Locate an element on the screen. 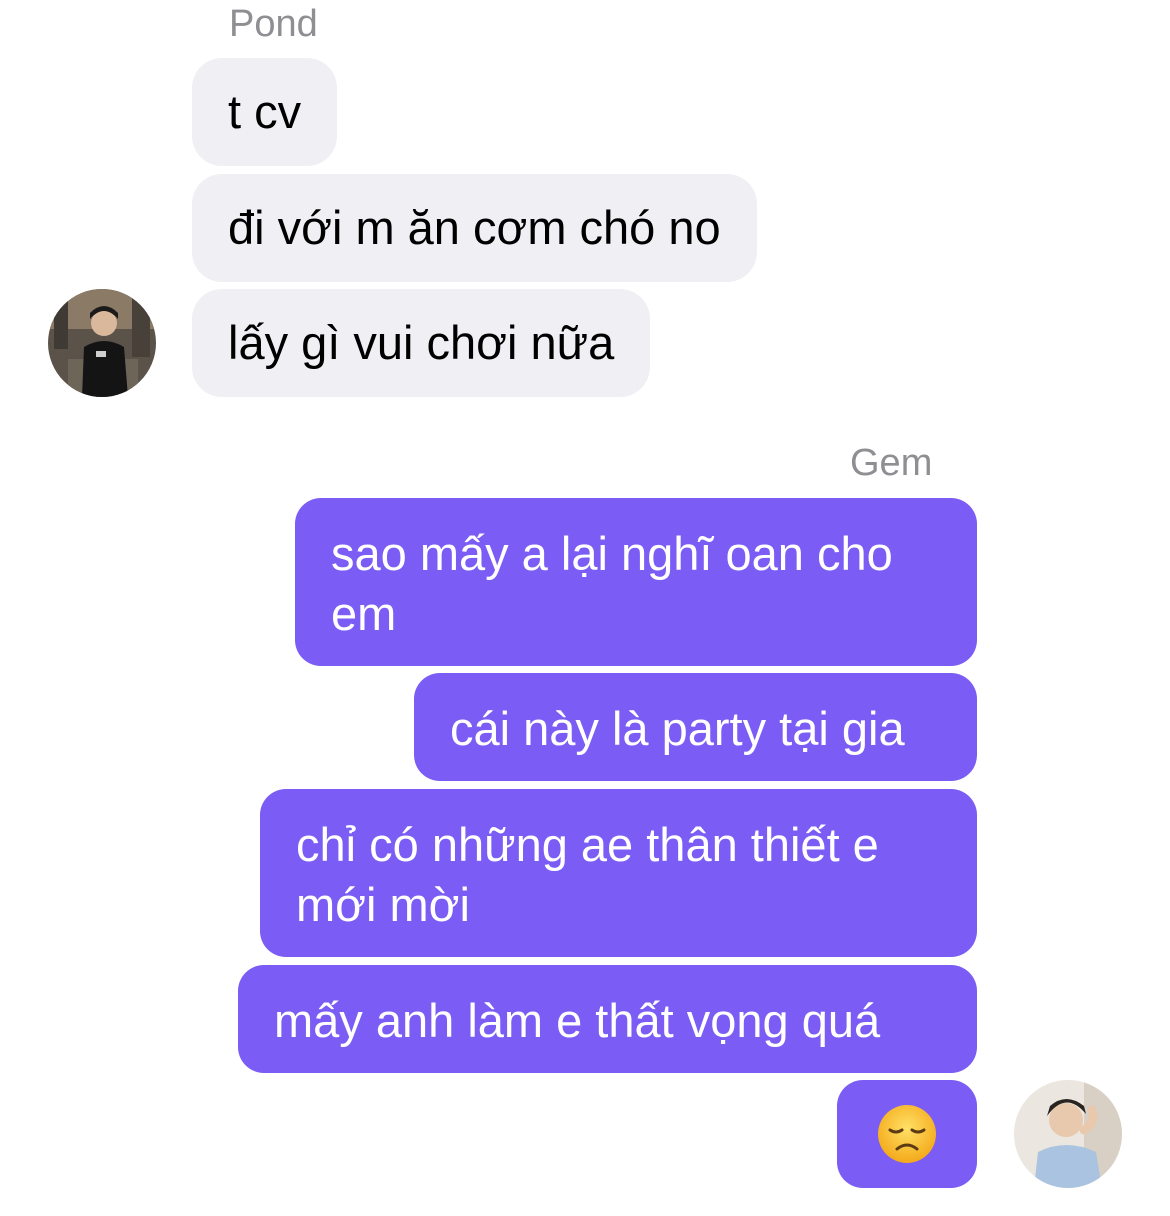  avatar-gem is located at coordinates (1068, 1134).